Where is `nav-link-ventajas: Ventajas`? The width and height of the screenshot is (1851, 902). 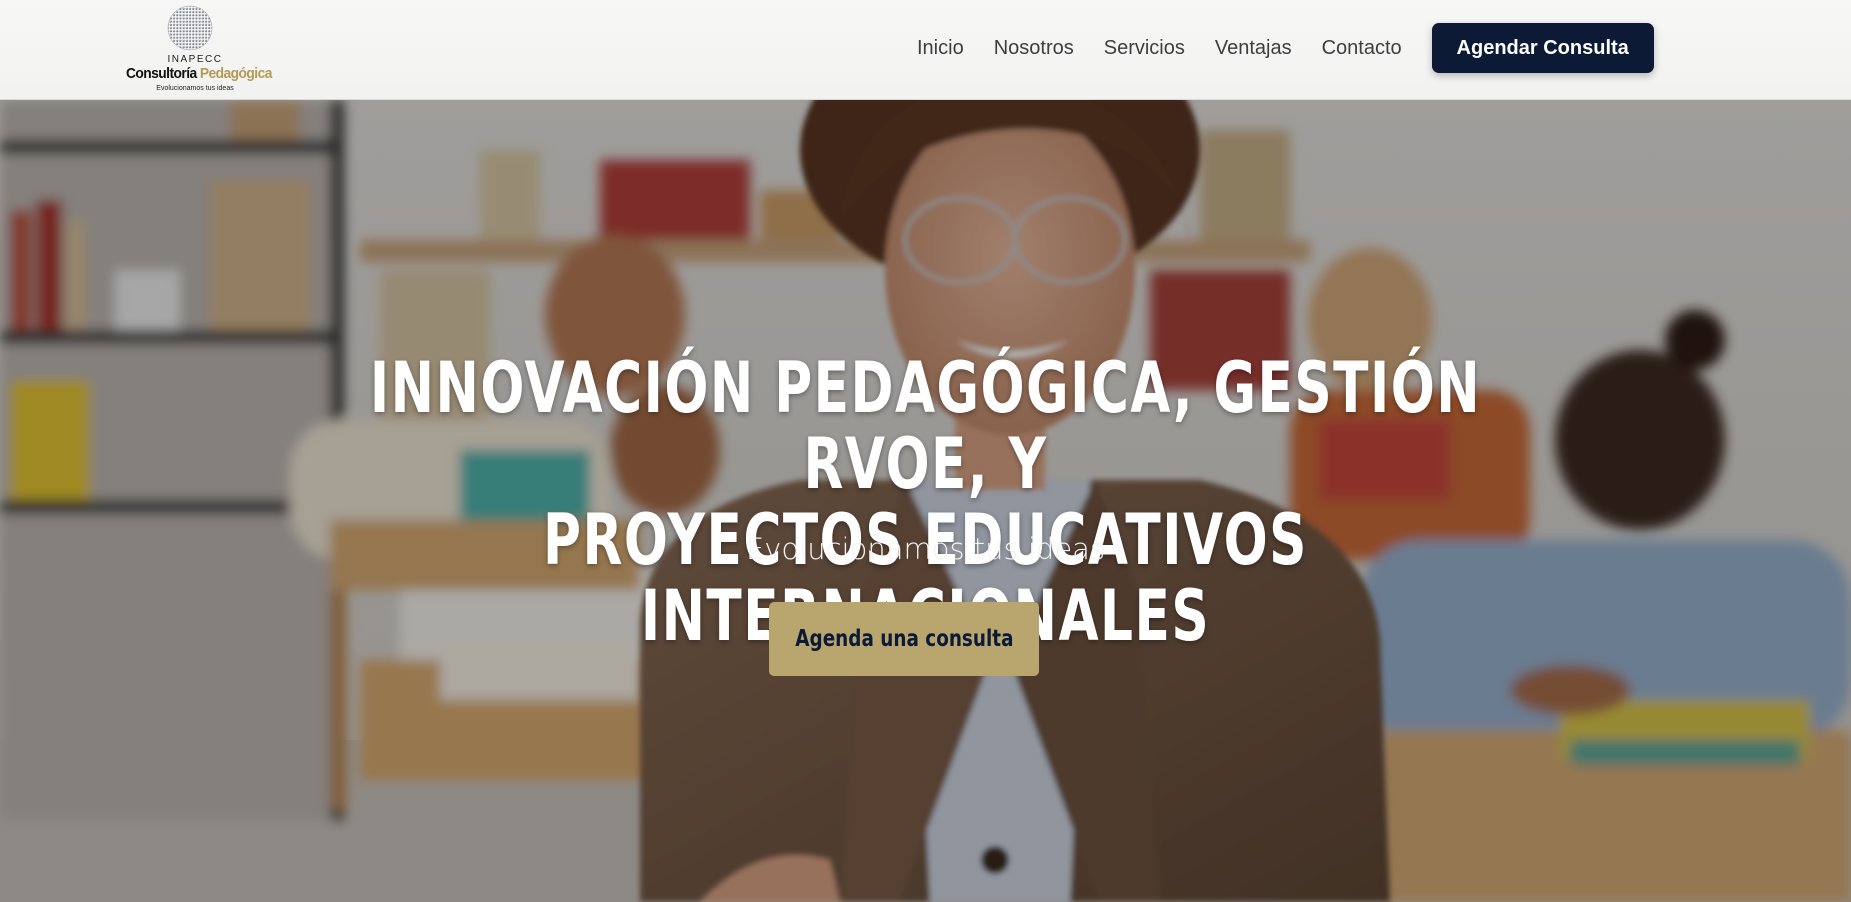
nav-link-ventajas: Ventajas is located at coordinates (1253, 48).